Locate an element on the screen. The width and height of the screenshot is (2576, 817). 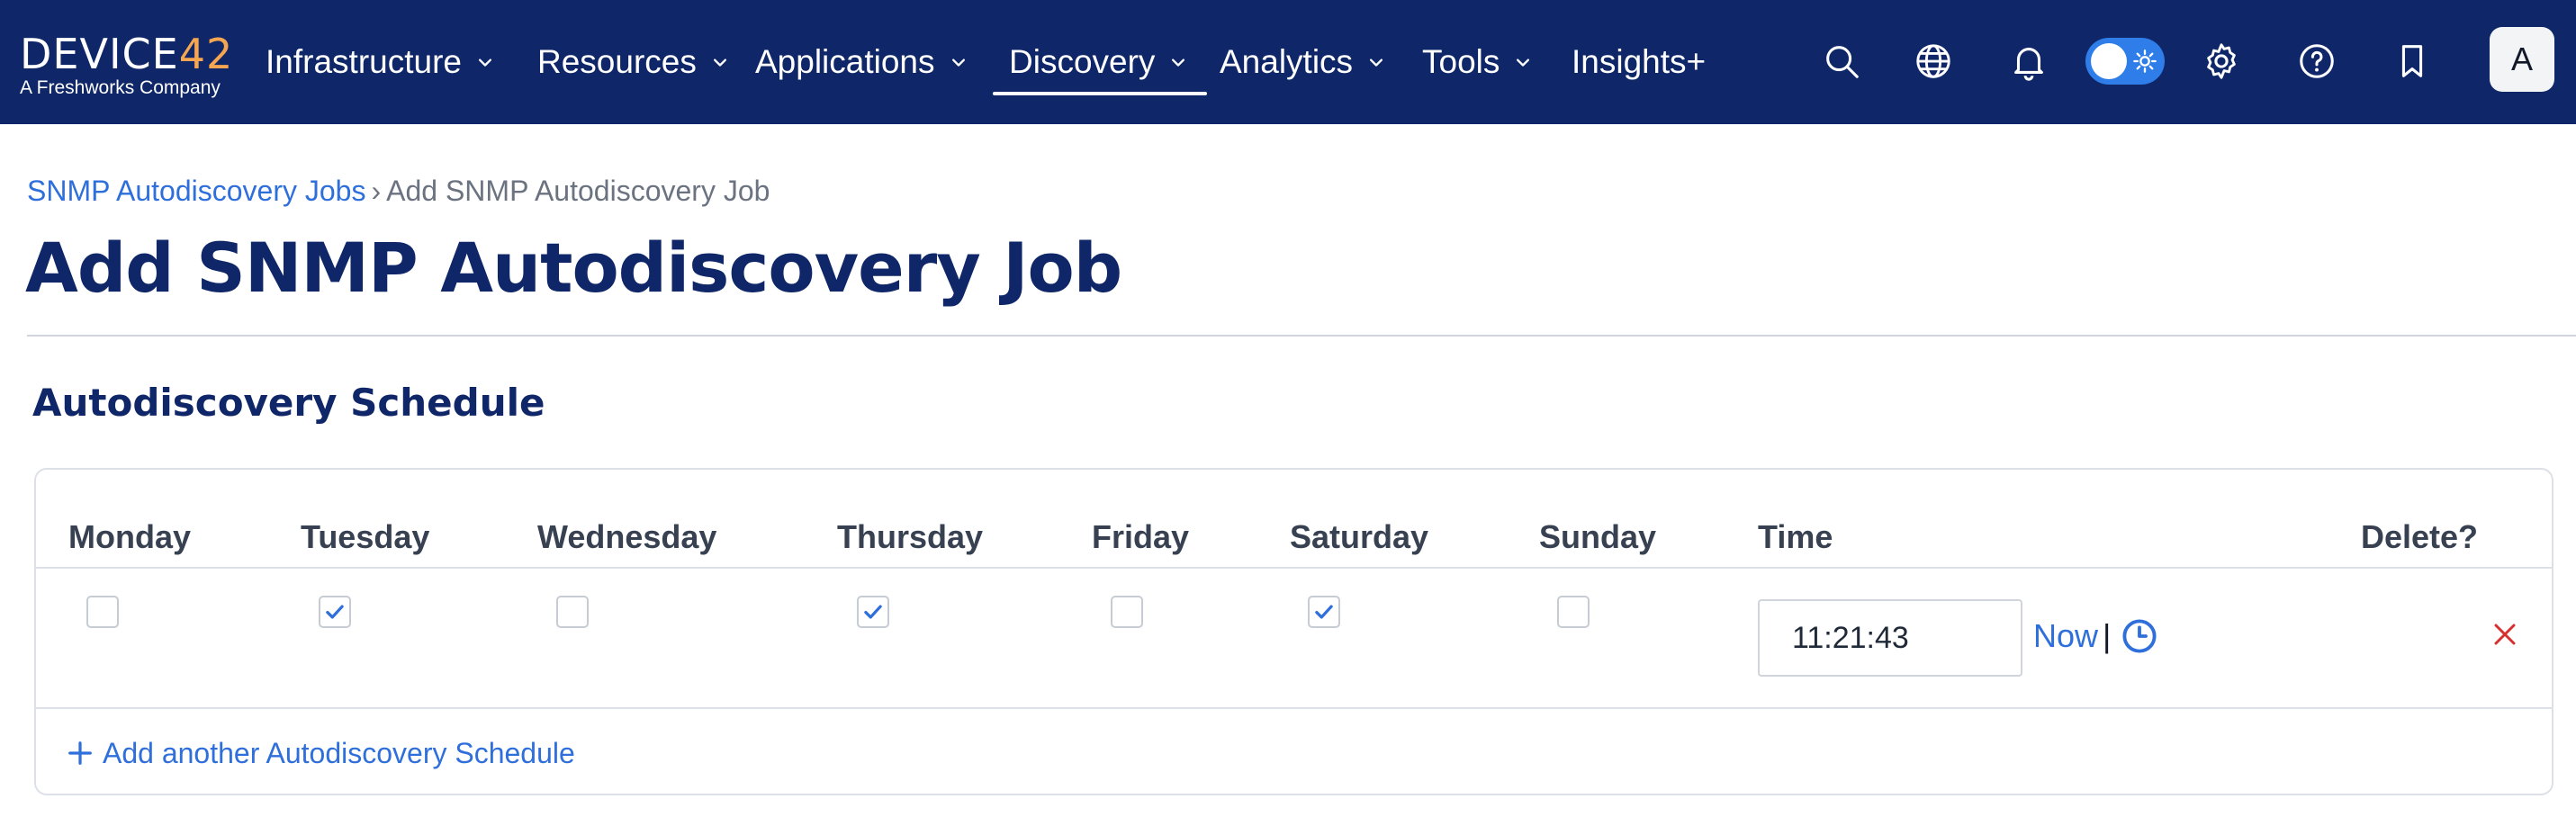
delete-row-icon is located at coordinates (2504, 634).